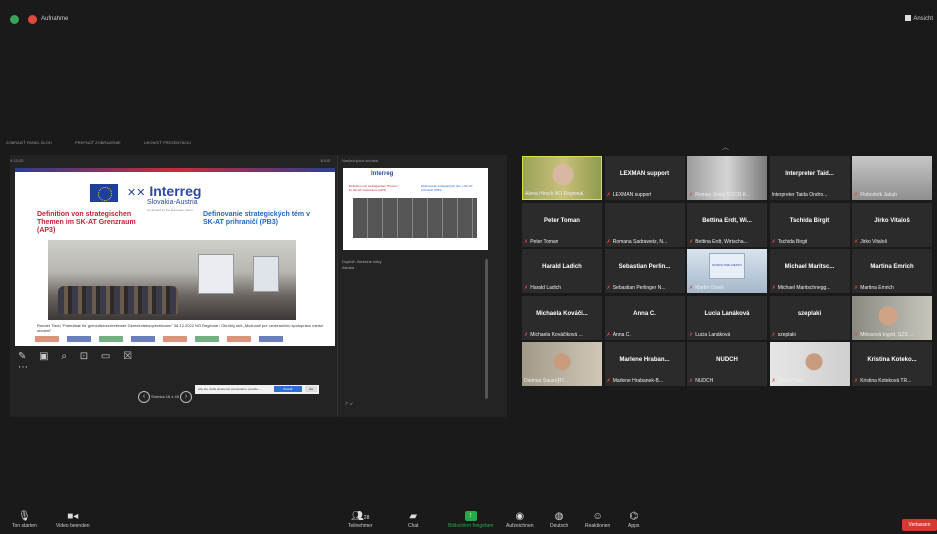 This screenshot has width=937, height=534. Describe the element at coordinates (919, 18) in the screenshot. I see `view-button: Ansicht` at that location.